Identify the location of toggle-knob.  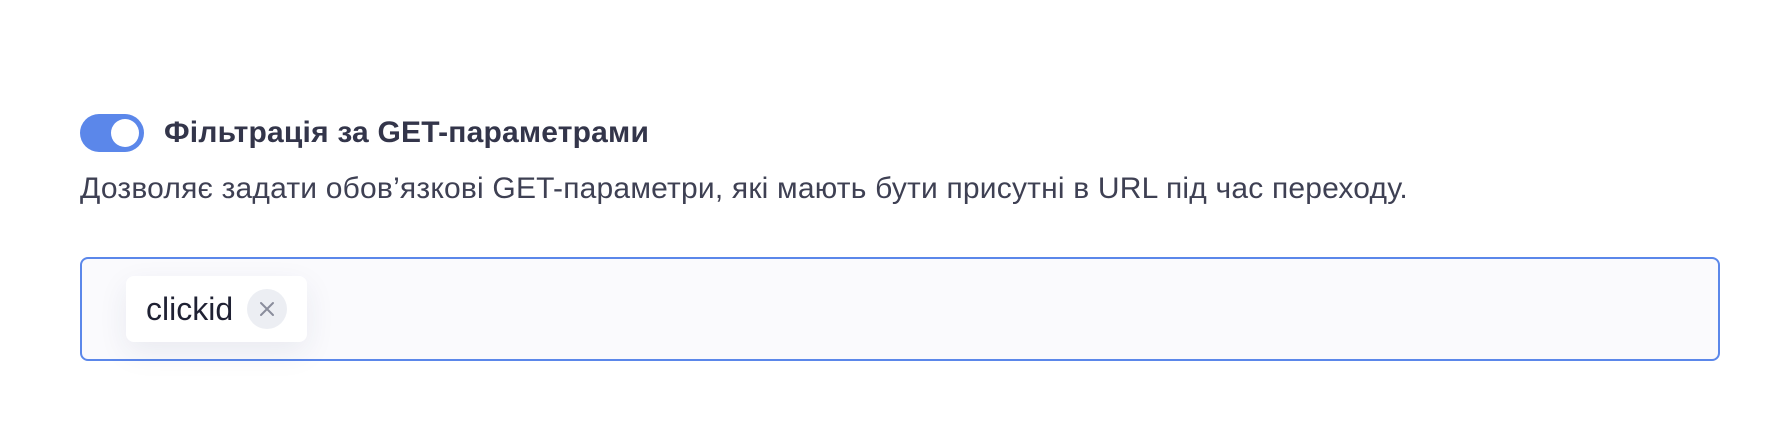
(125, 133).